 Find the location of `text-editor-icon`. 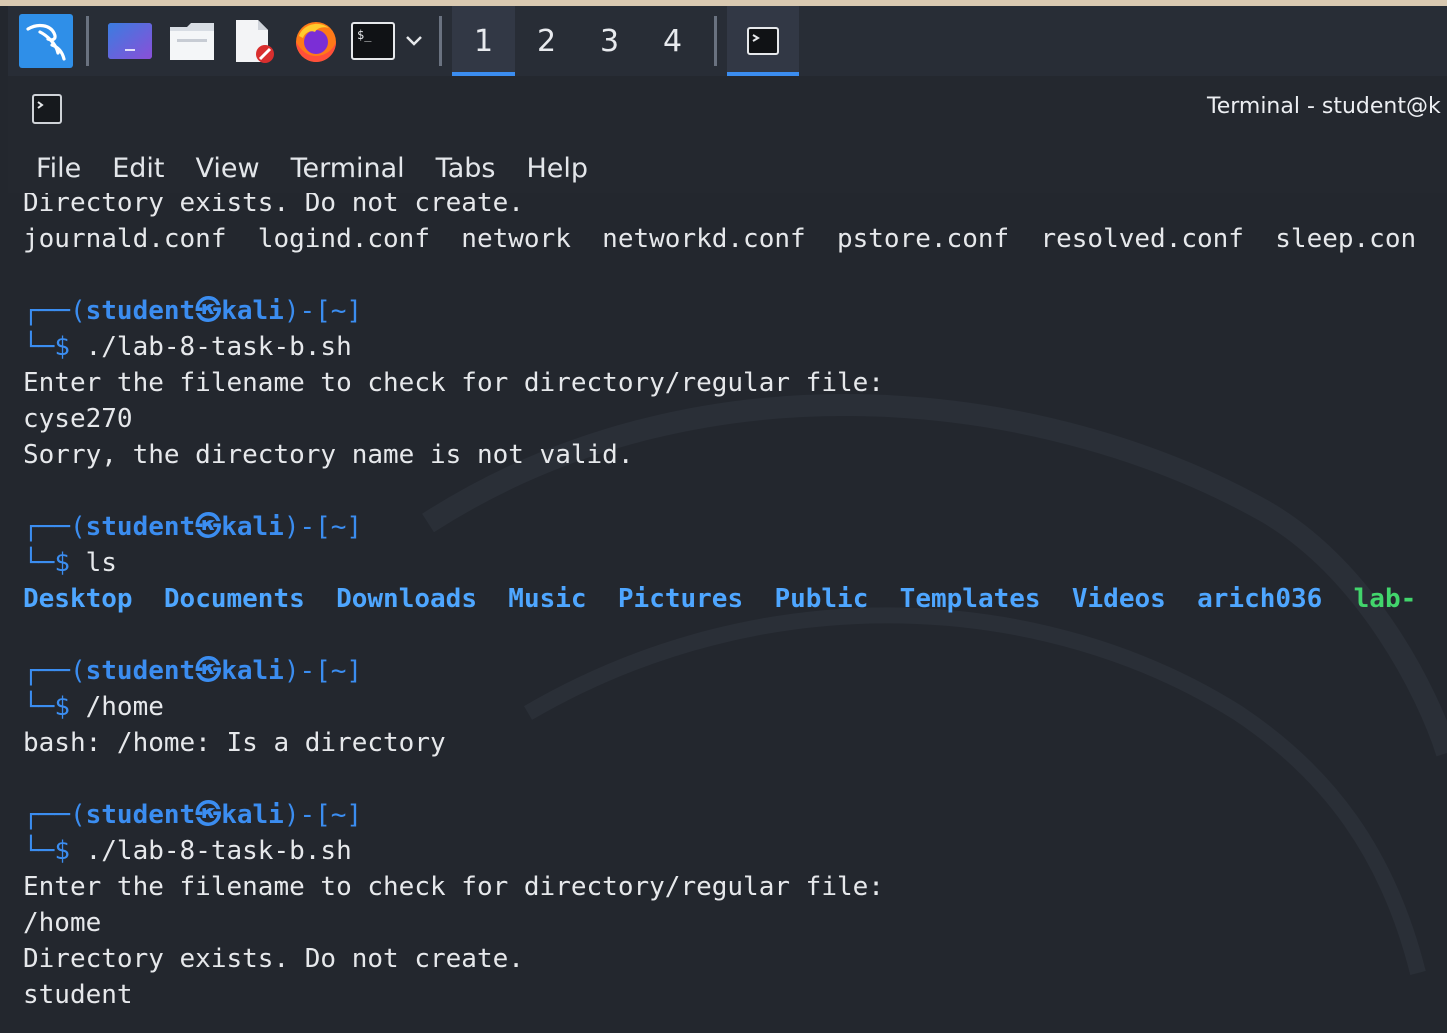

text-editor-icon is located at coordinates (255, 41).